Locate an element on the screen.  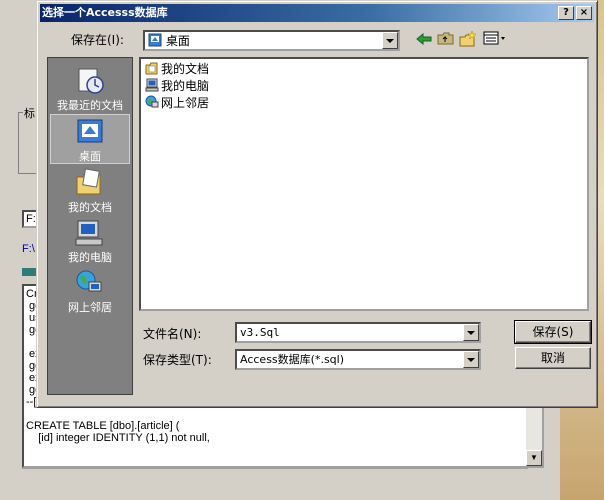
list-item: 我的文档 is located at coordinates (177, 69).